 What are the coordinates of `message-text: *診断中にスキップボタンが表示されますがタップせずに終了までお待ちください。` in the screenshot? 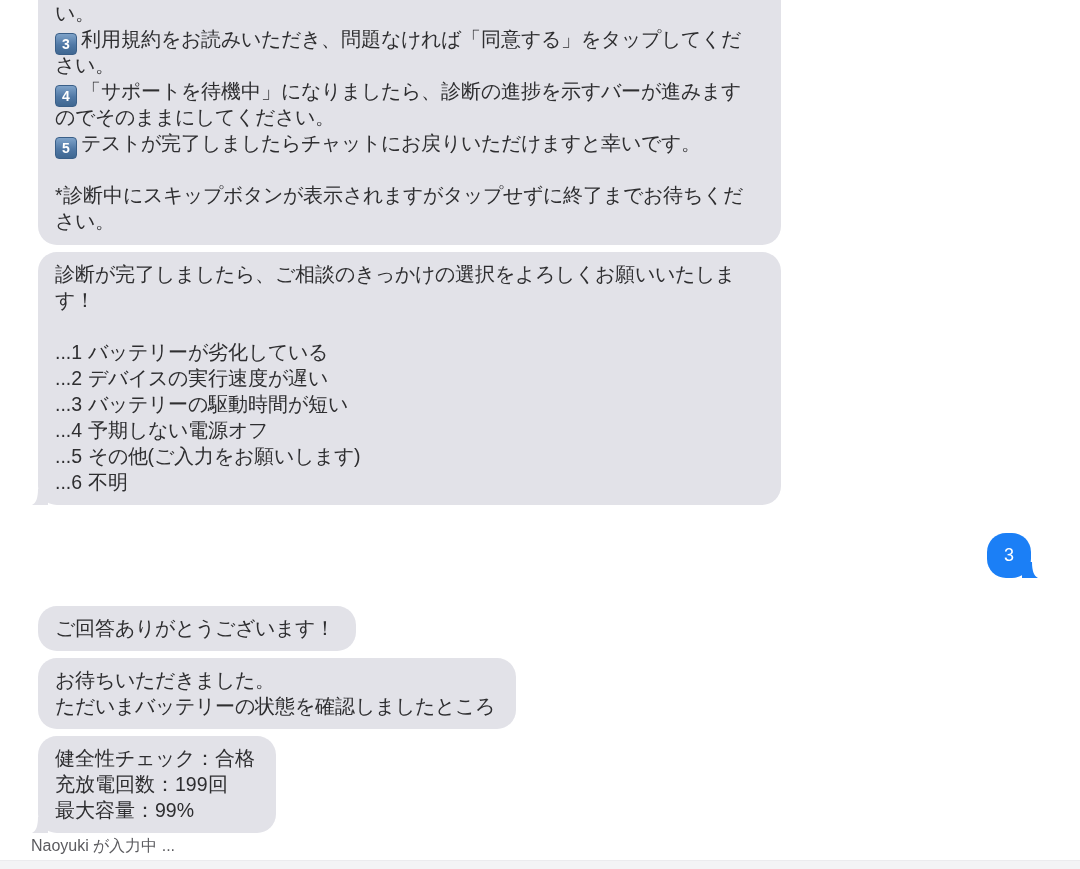 It's located at (399, 208).